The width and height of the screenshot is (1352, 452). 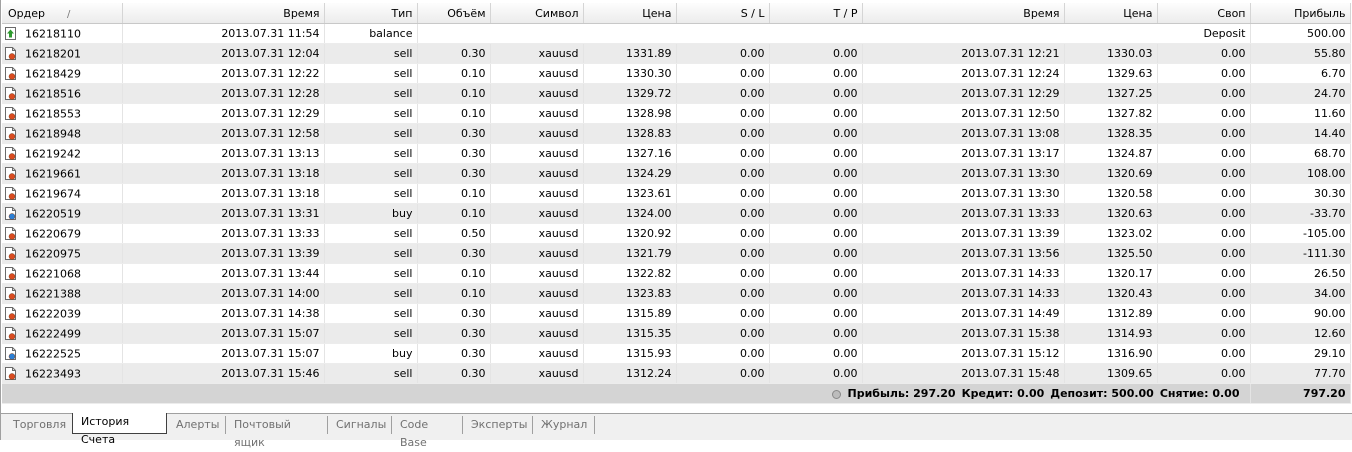 What do you see at coordinates (1300, 153) in the screenshot?
I see `profit-cell: 68.70` at bounding box center [1300, 153].